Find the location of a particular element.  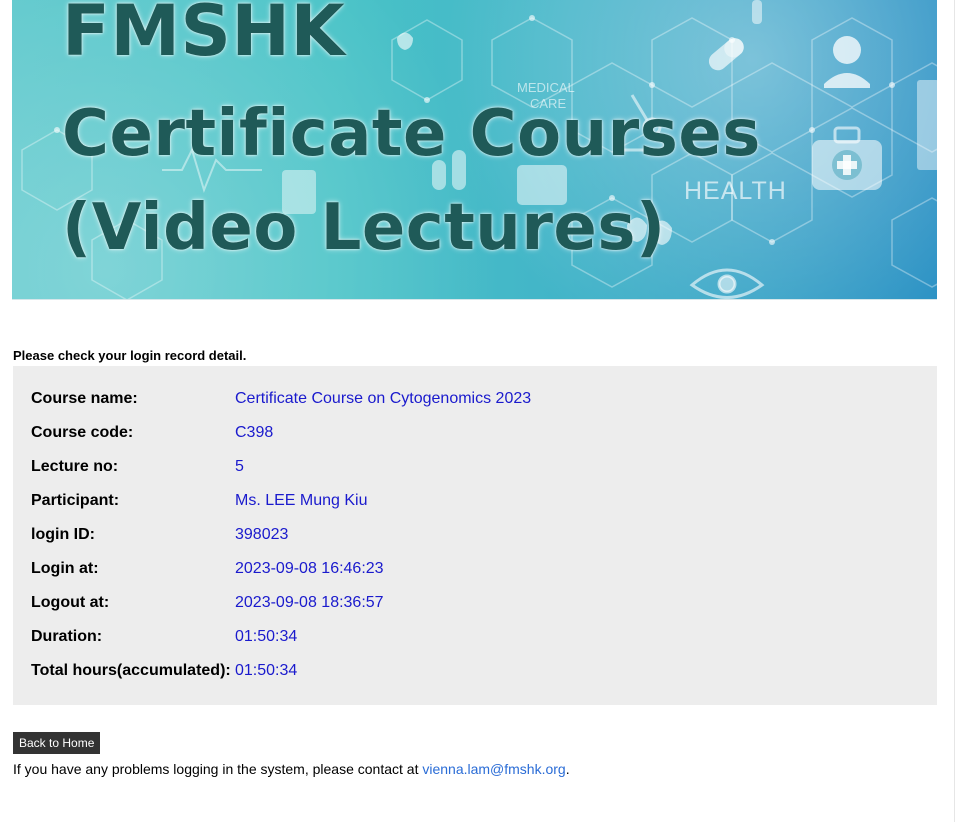

record-label: login ID: is located at coordinates (63, 534).